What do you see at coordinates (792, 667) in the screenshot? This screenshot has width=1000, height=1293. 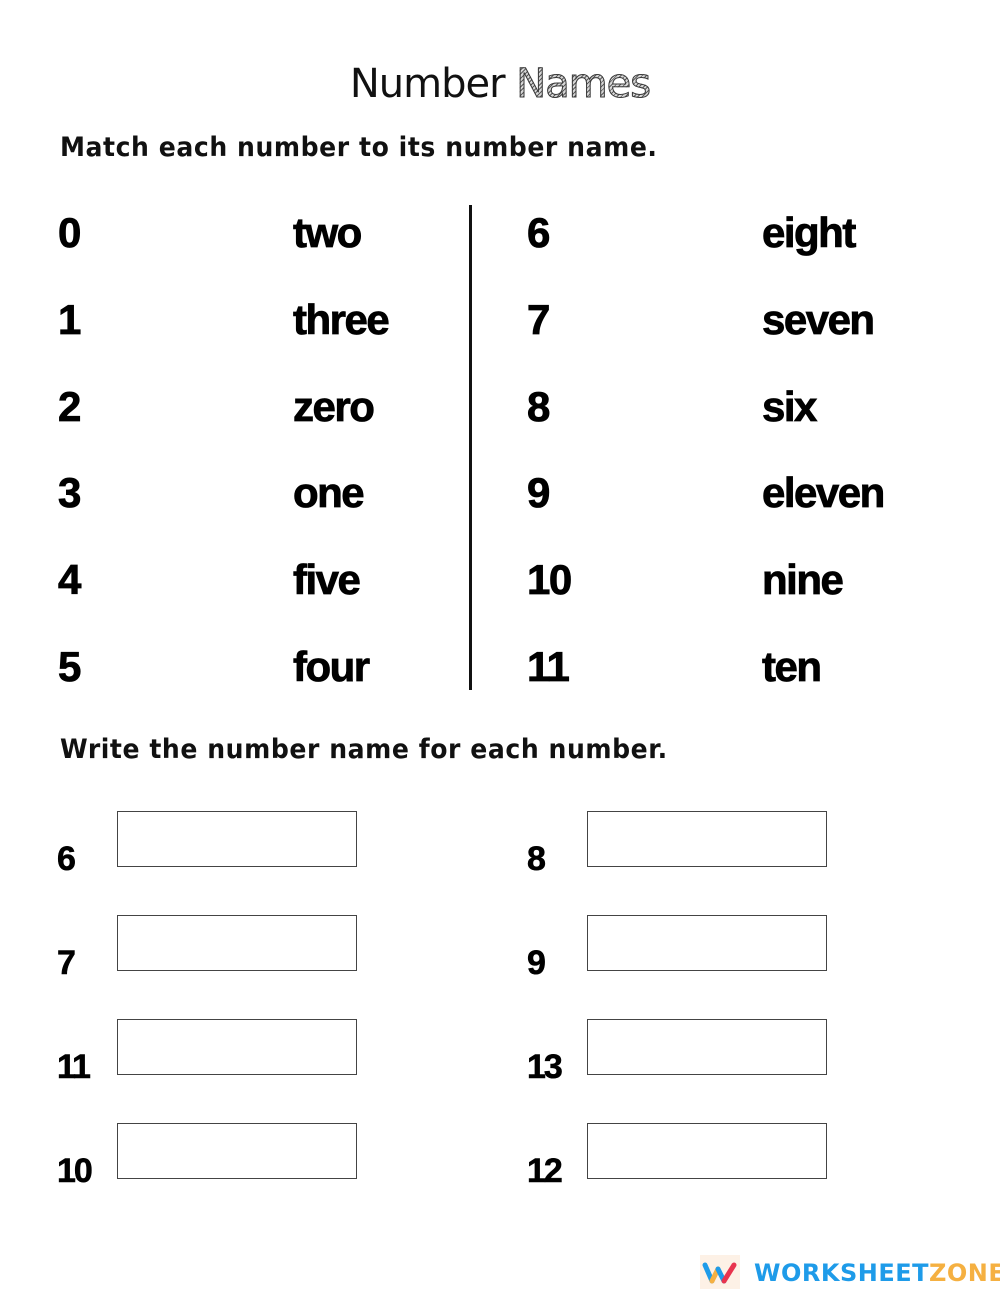 I see `match-name: ten` at bounding box center [792, 667].